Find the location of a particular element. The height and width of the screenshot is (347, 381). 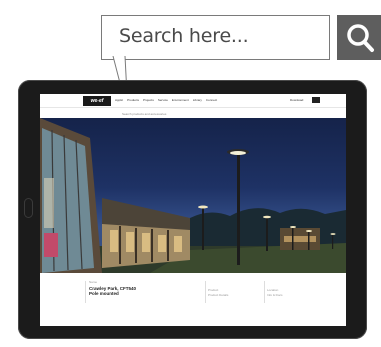

product-link: Product Details is located at coordinates (218, 295).